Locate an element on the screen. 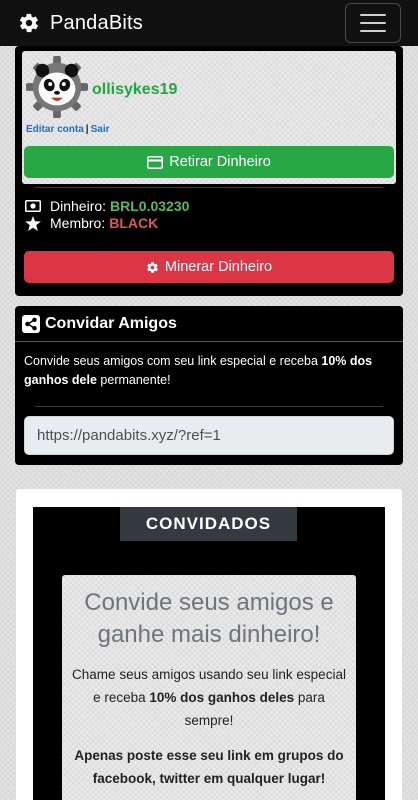 The width and height of the screenshot is (418, 800). member-value: BLACK is located at coordinates (134, 223).